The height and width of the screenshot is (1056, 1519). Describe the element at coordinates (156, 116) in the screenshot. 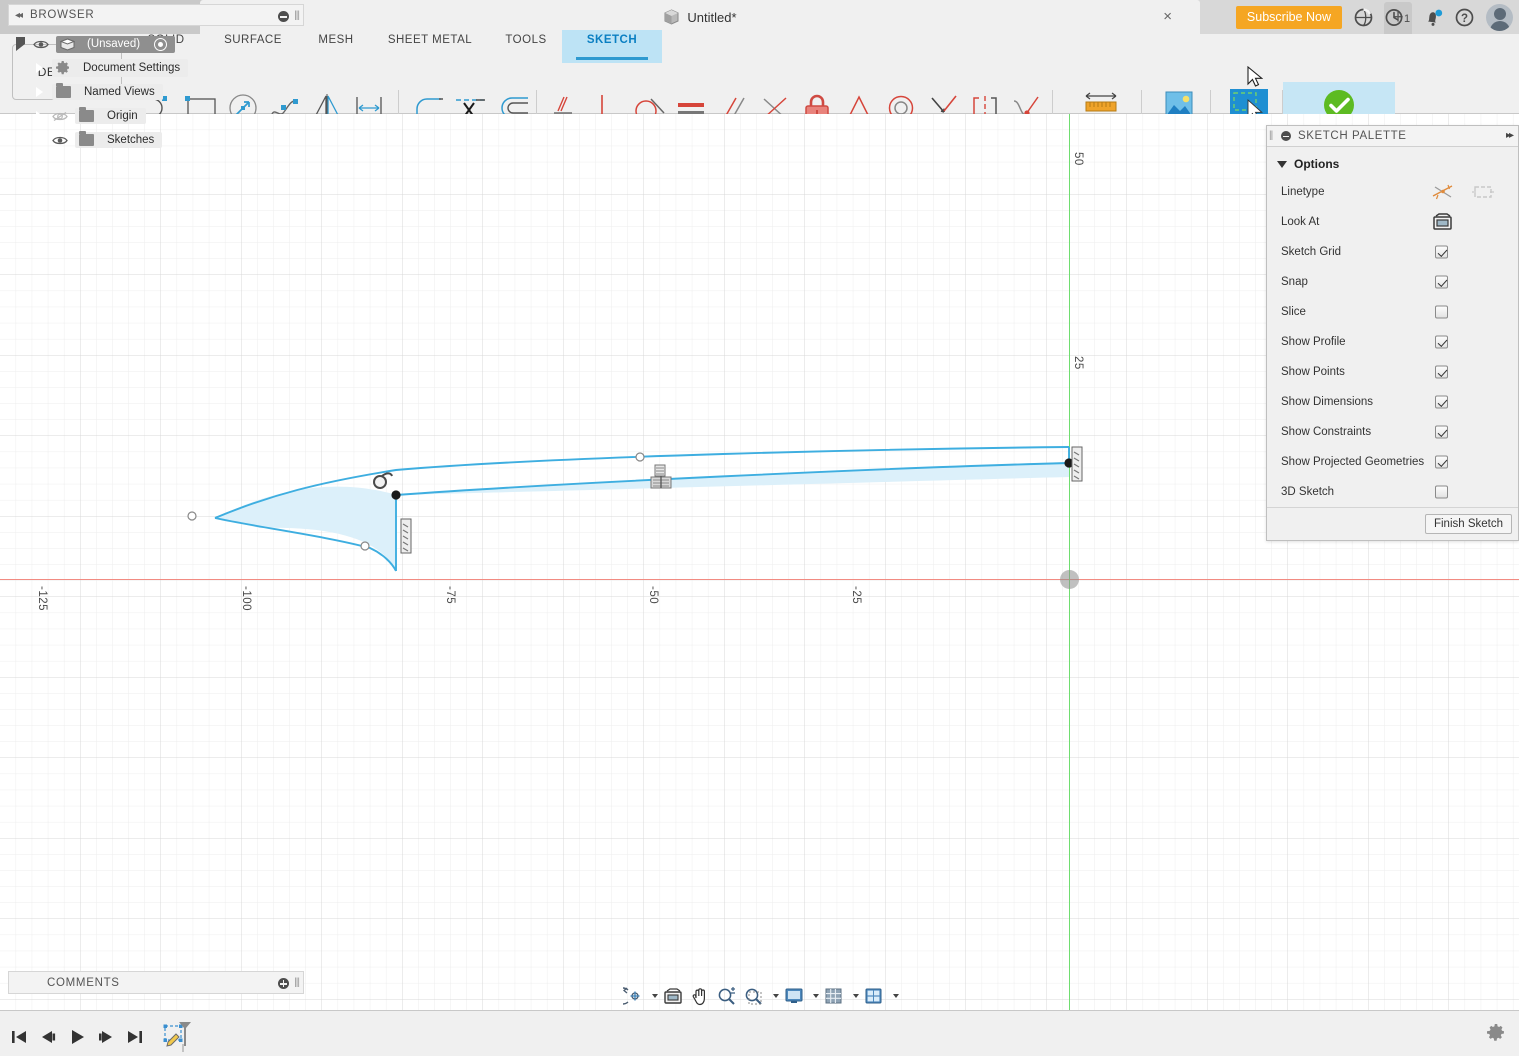

I see `browser-item-origin: Origin` at that location.